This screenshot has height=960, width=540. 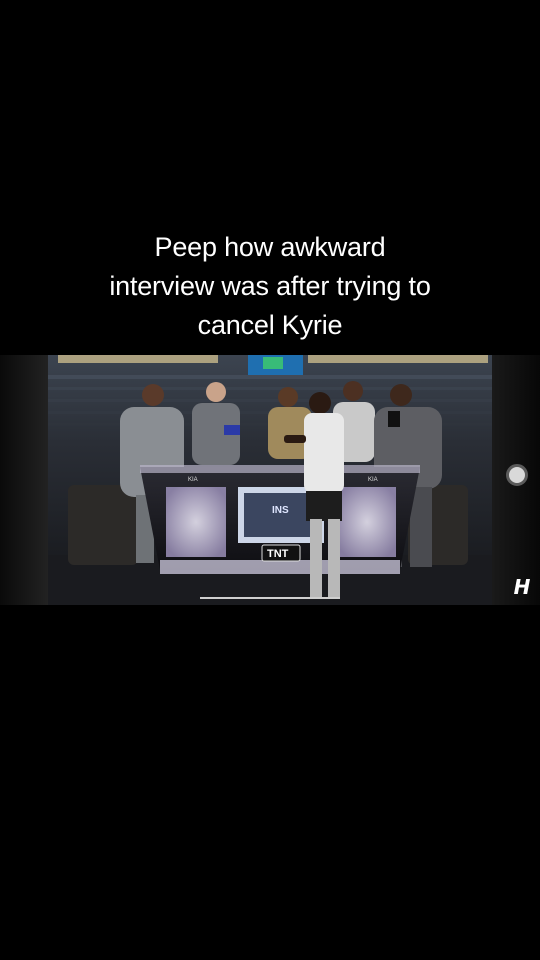 I want to click on monitor-text: INS, so click(x=280, y=510).